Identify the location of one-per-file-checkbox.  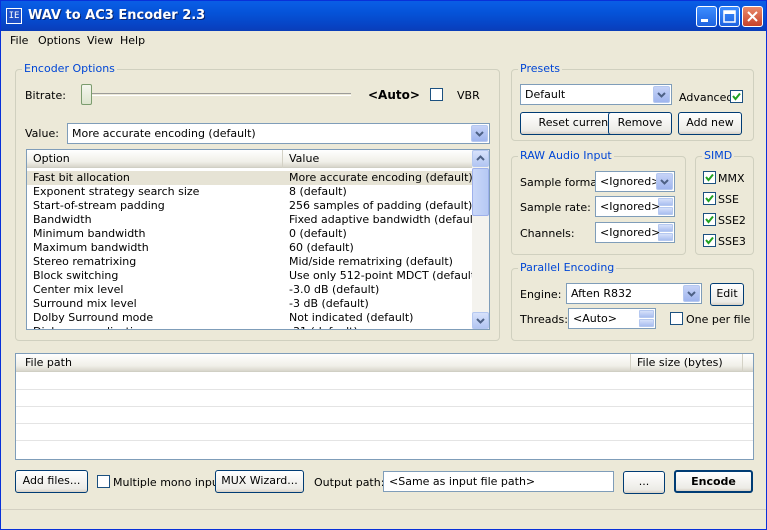
(676, 318).